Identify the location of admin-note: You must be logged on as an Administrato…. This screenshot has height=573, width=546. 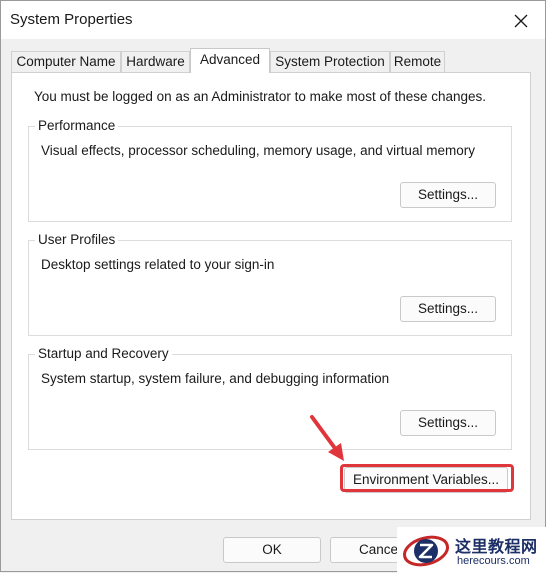
(260, 96).